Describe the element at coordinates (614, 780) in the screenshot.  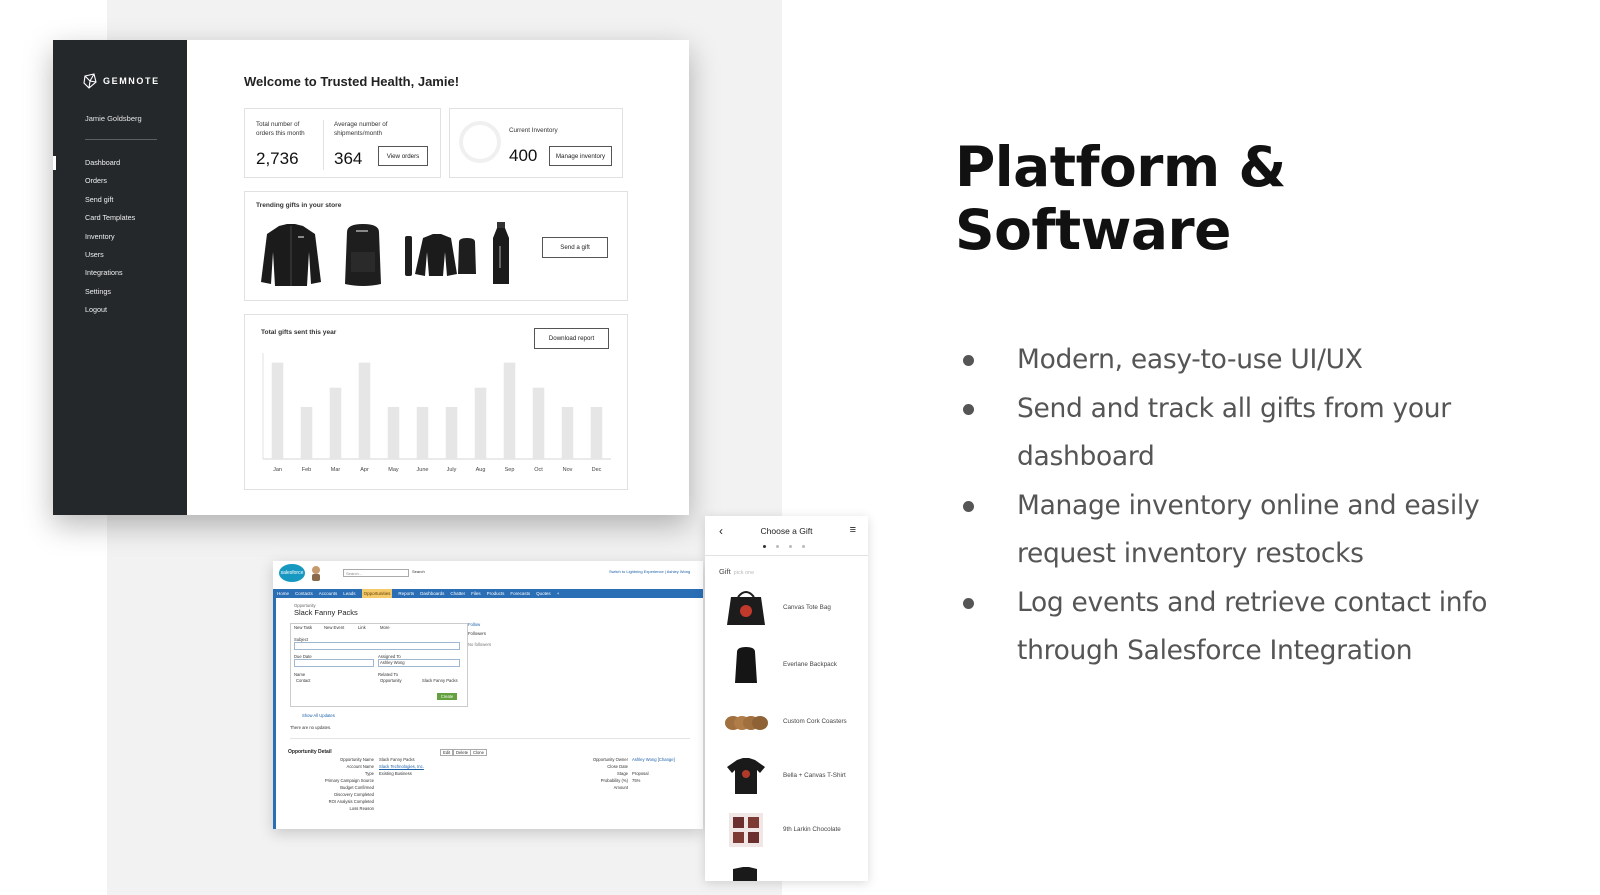
I see `detail-label-probability: Probability (%)` at that location.